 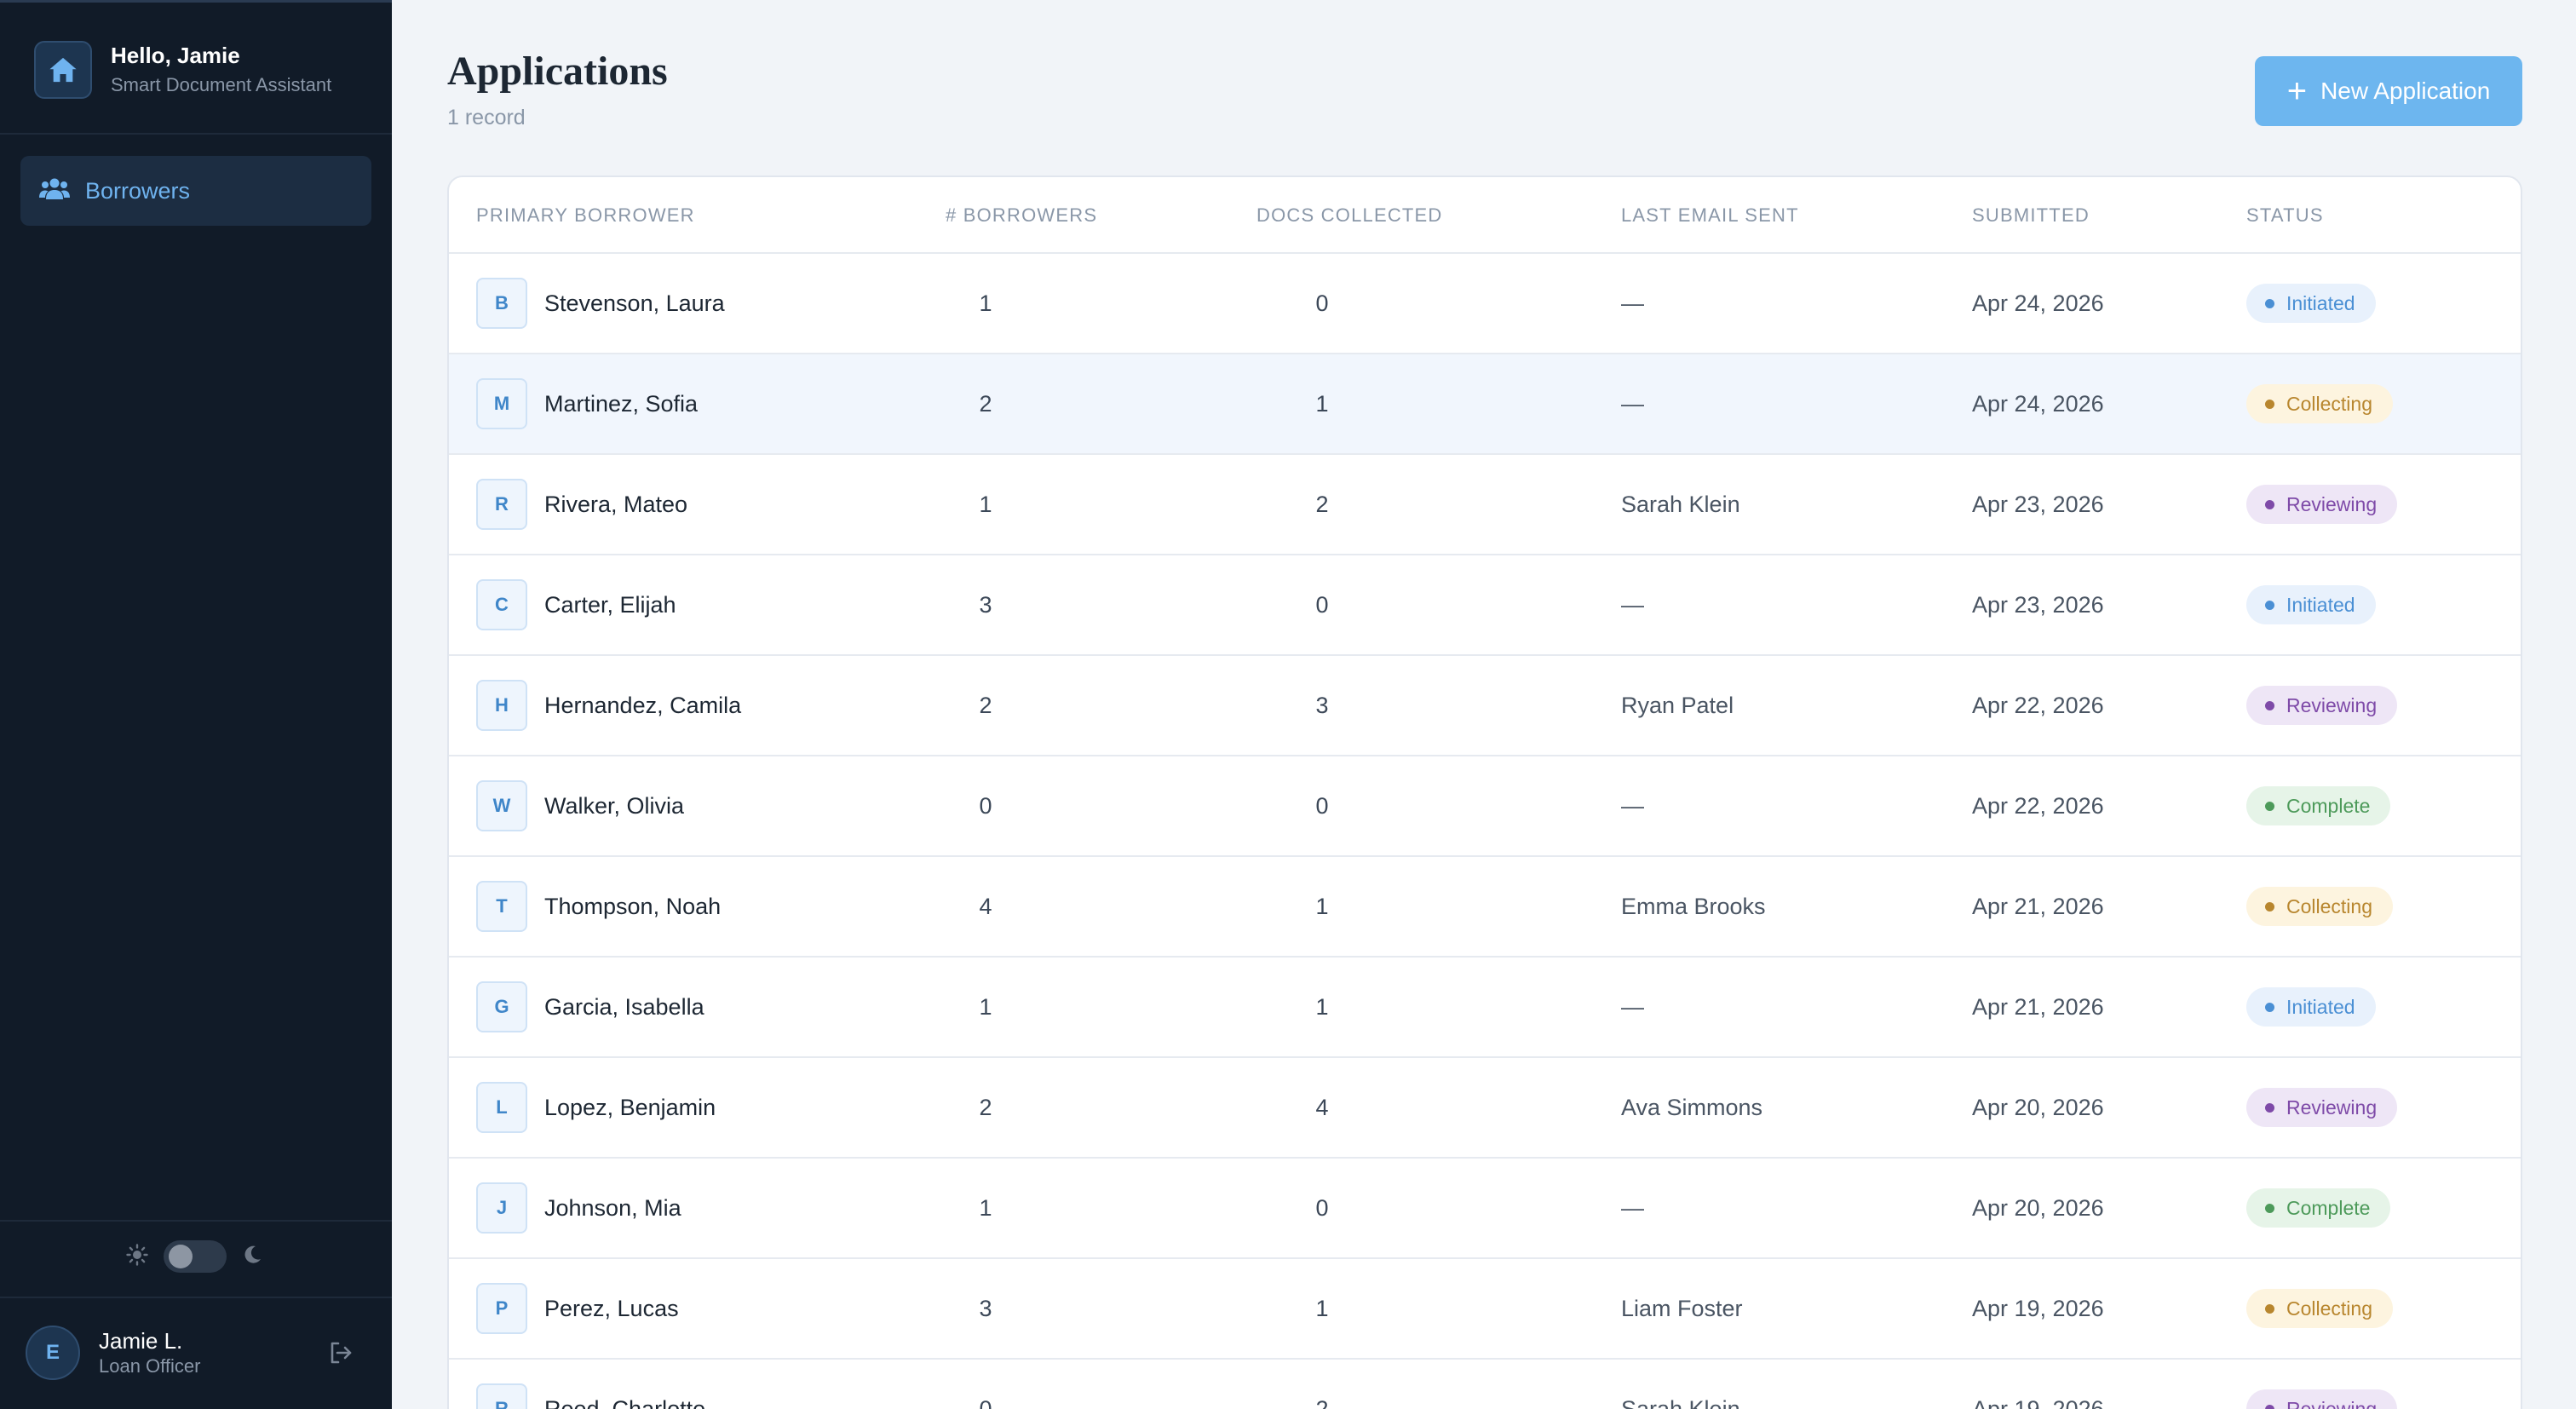 What do you see at coordinates (612, 1308) in the screenshot?
I see `borrower-name: Perez, Lucas` at bounding box center [612, 1308].